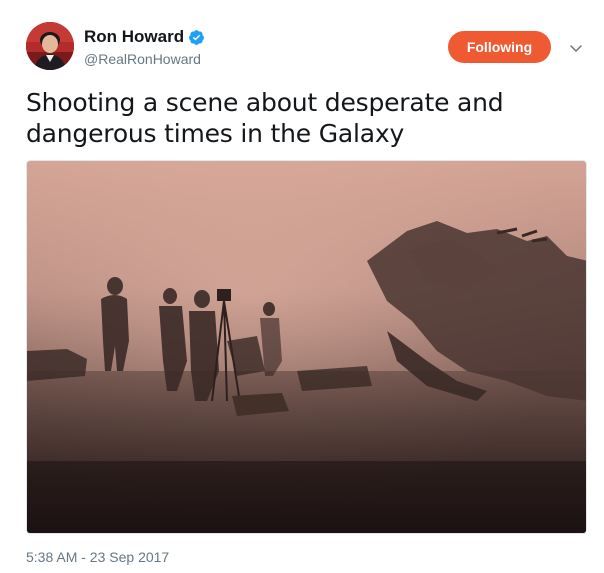 The image size is (604, 573). Describe the element at coordinates (576, 48) in the screenshot. I see `chevron-down-icon` at that location.